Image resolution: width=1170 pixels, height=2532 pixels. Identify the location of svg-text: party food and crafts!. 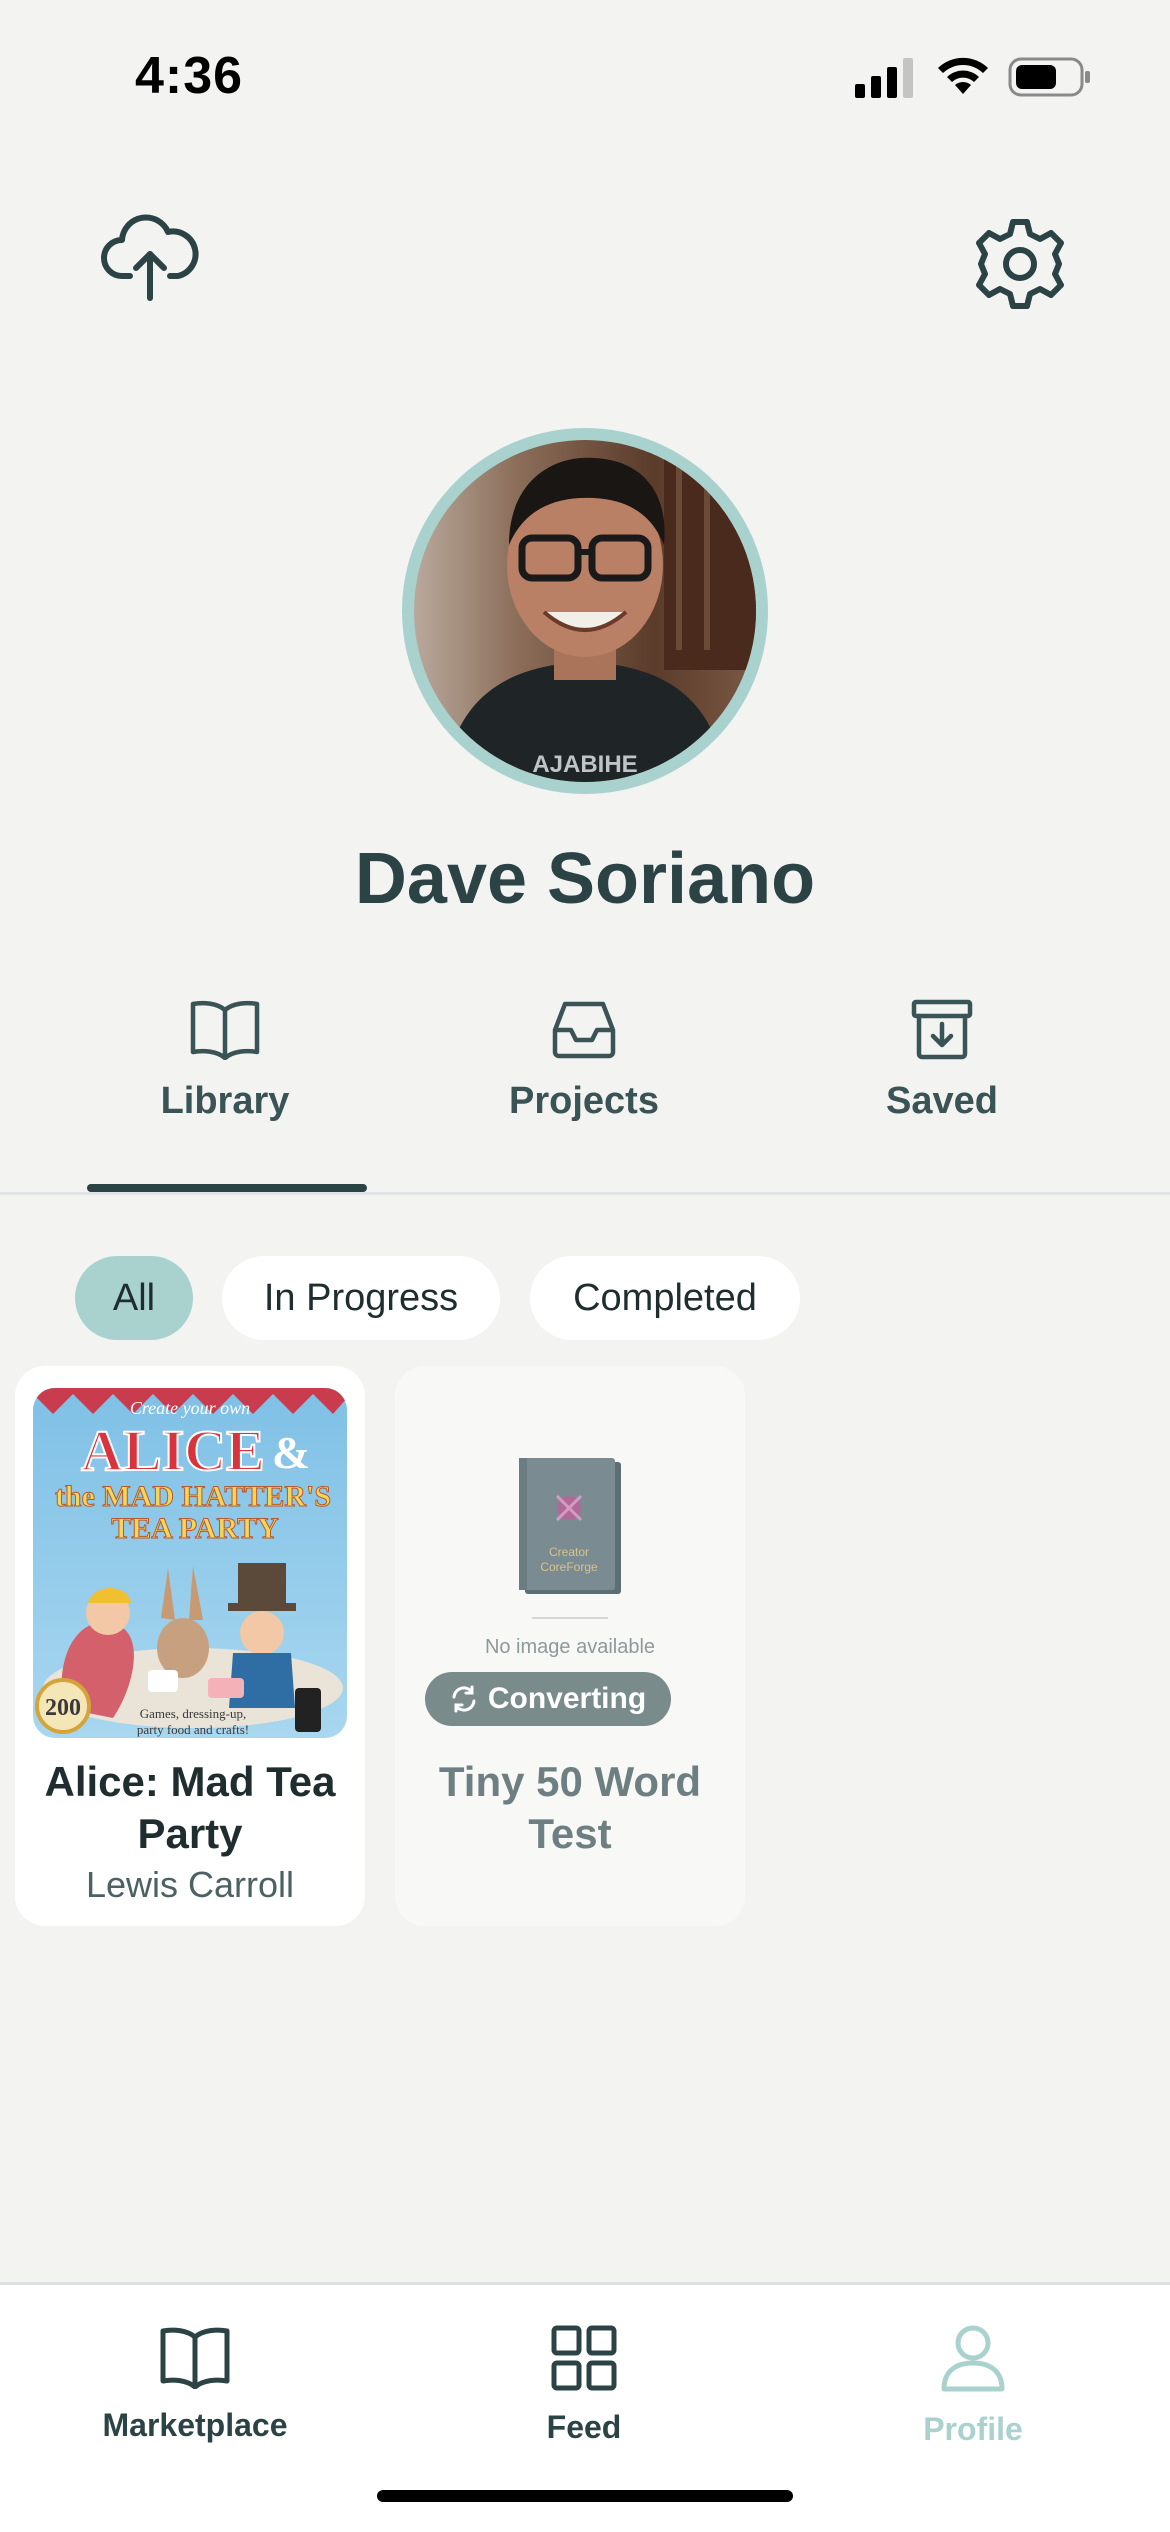
(193, 1729).